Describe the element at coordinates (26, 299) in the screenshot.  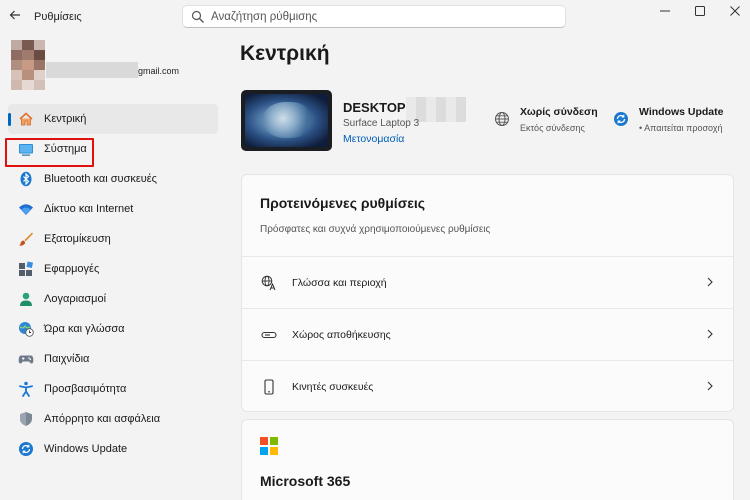
I see `person-icon` at that location.